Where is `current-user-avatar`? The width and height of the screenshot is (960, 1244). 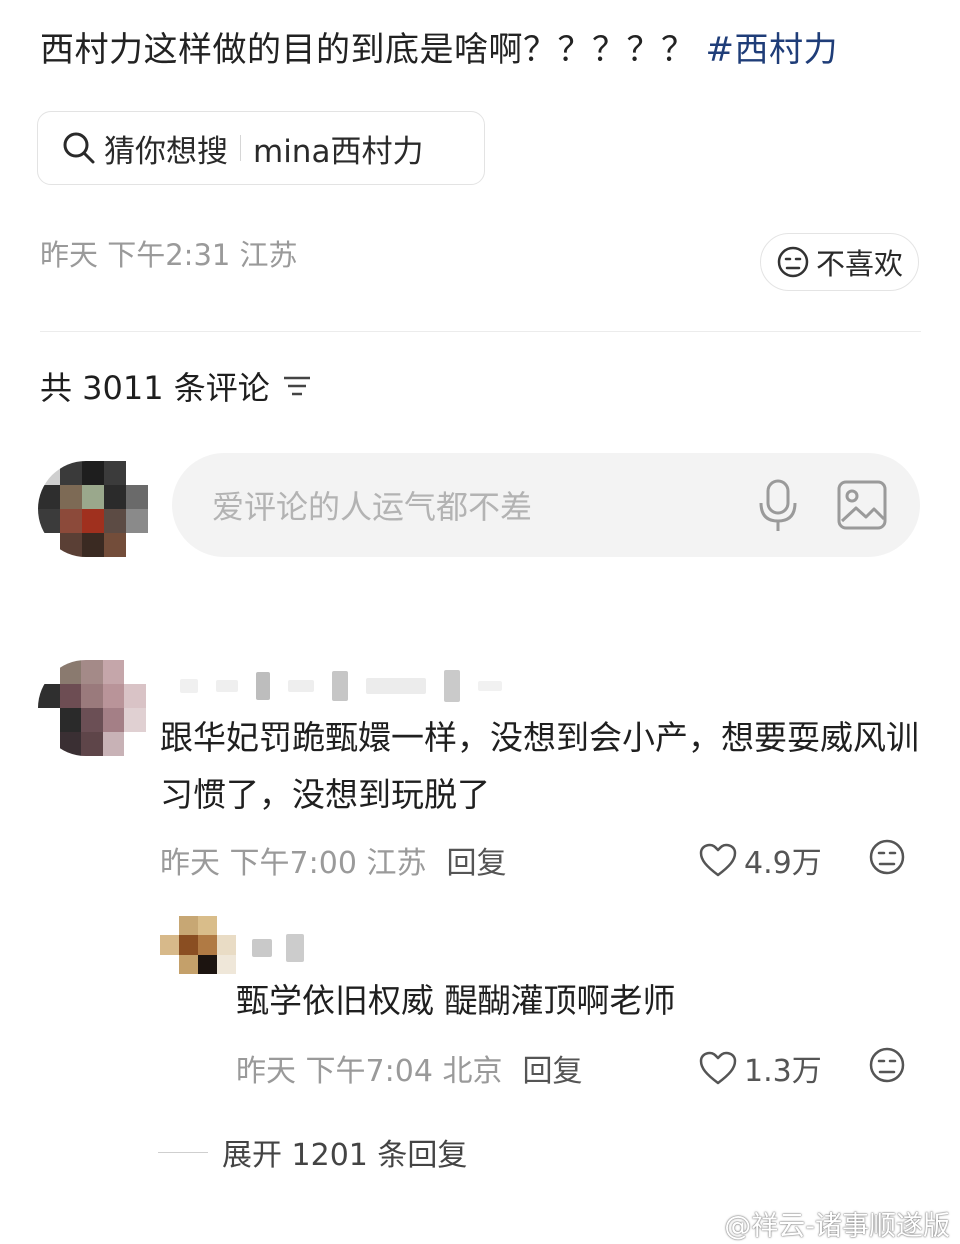 current-user-avatar is located at coordinates (93, 509).